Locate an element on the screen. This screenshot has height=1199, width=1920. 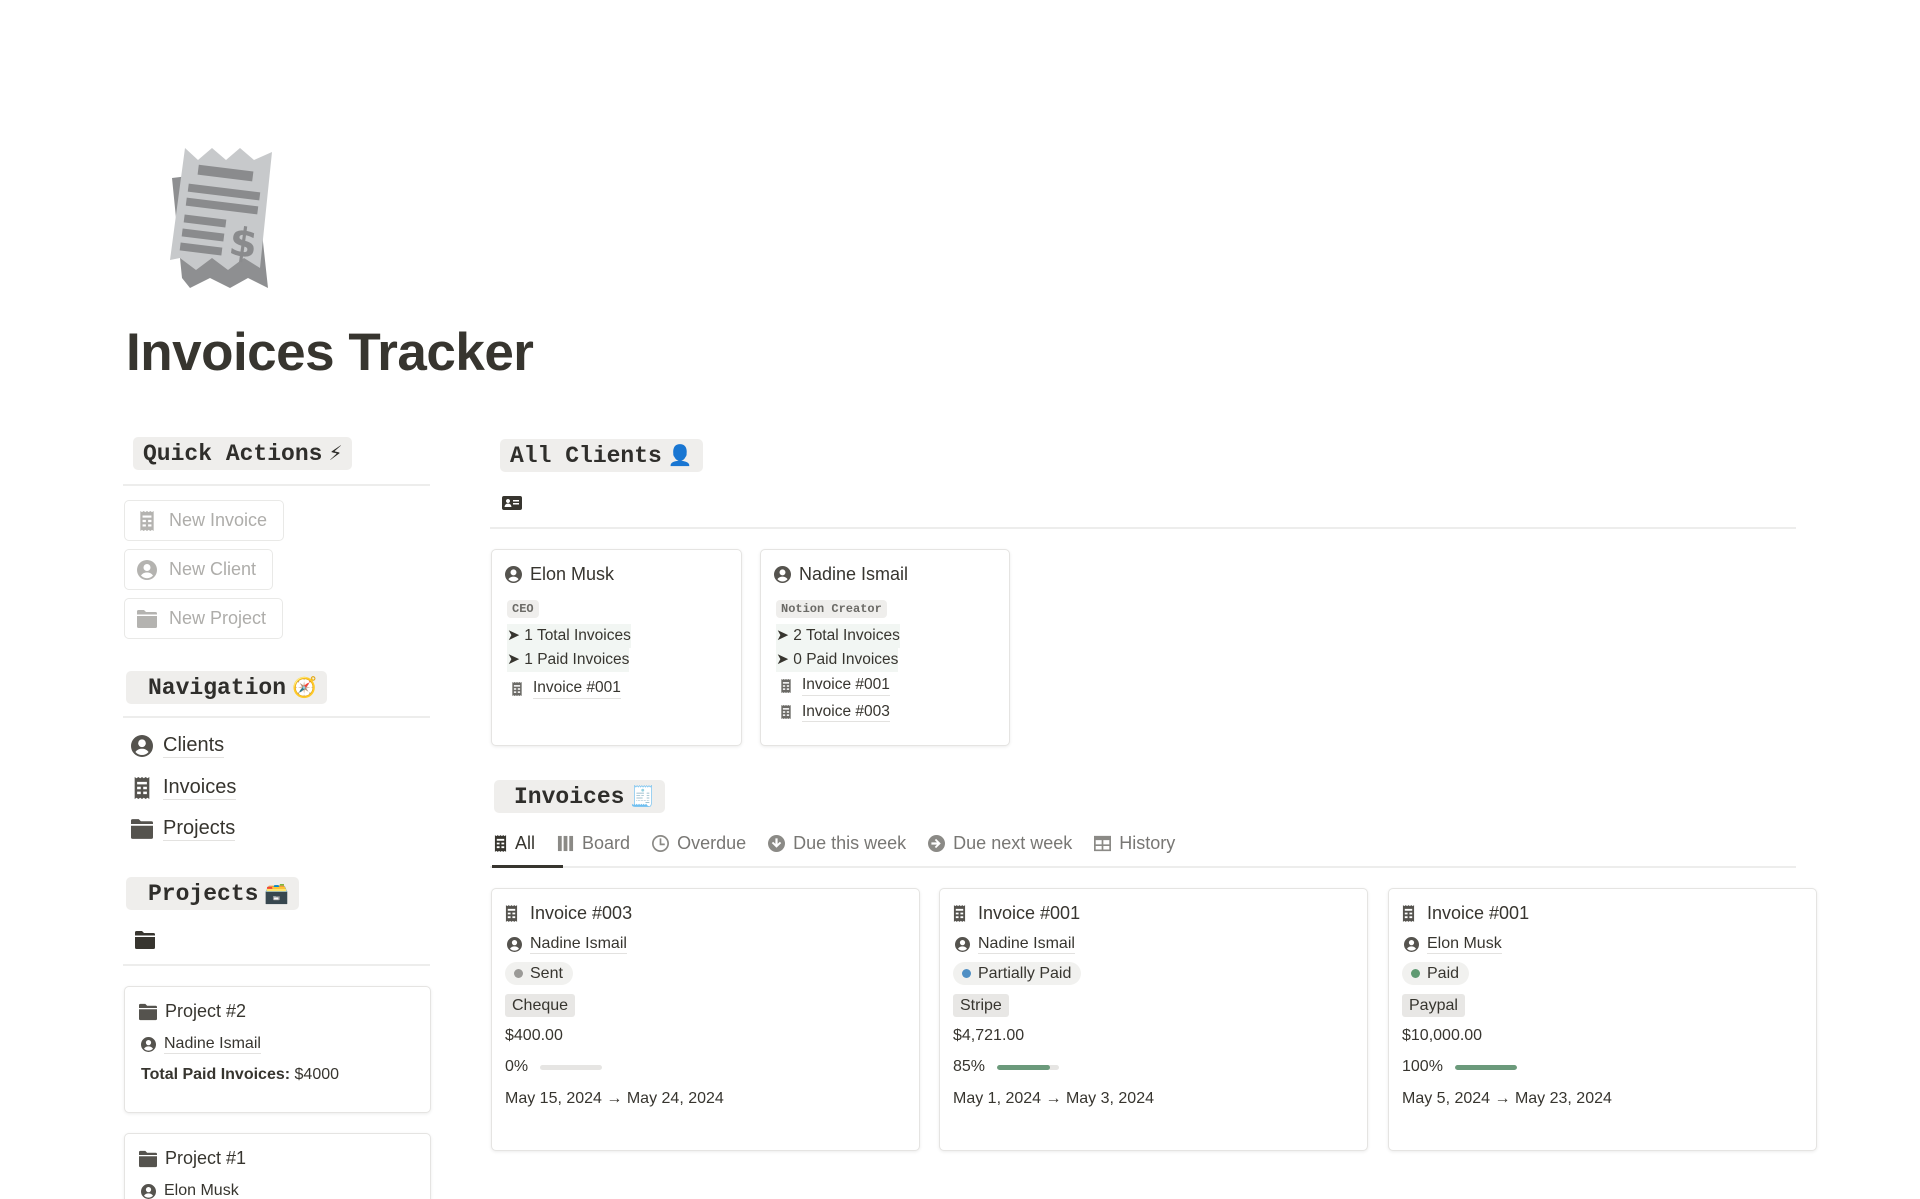
nav-link-label: Clients is located at coordinates (194, 746).